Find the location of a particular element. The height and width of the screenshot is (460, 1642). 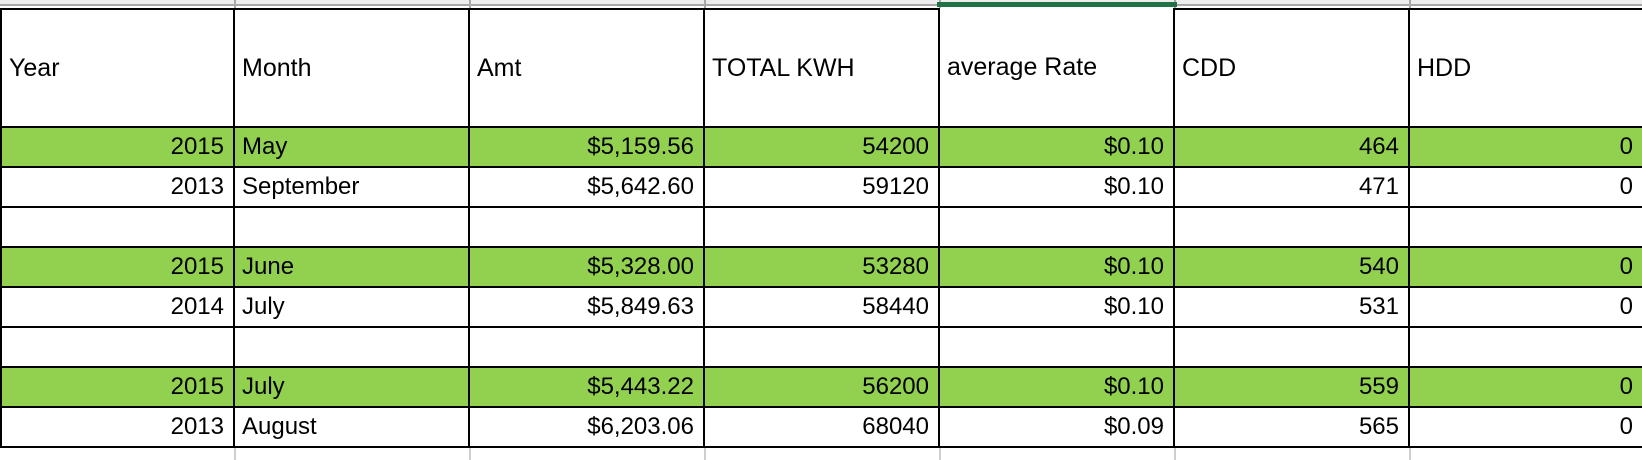

header-total-kwh: TOTAL KWH is located at coordinates (822, 68).